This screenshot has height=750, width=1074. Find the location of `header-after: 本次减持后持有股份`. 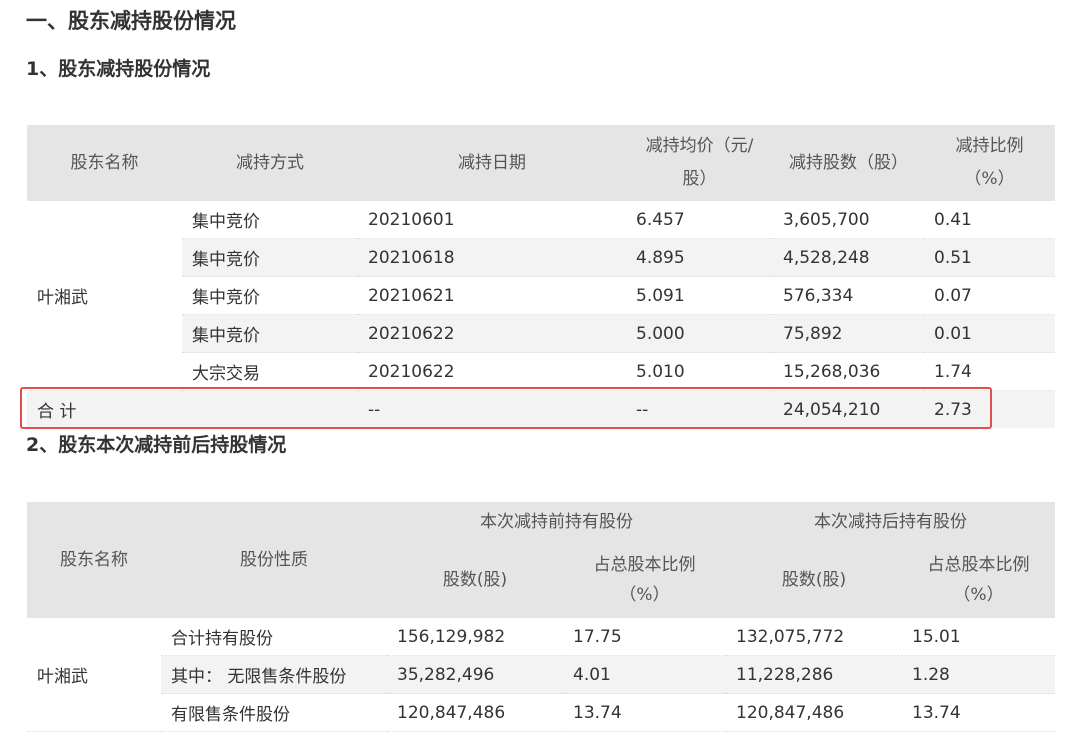

header-after: 本次减持后持有股份 is located at coordinates (890, 522).